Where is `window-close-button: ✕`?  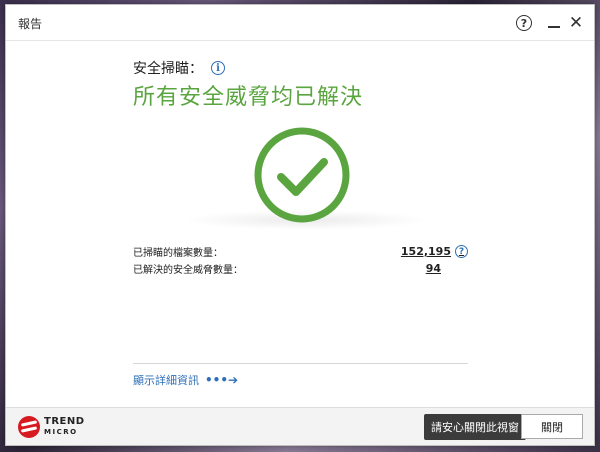 window-close-button: ✕ is located at coordinates (576, 23).